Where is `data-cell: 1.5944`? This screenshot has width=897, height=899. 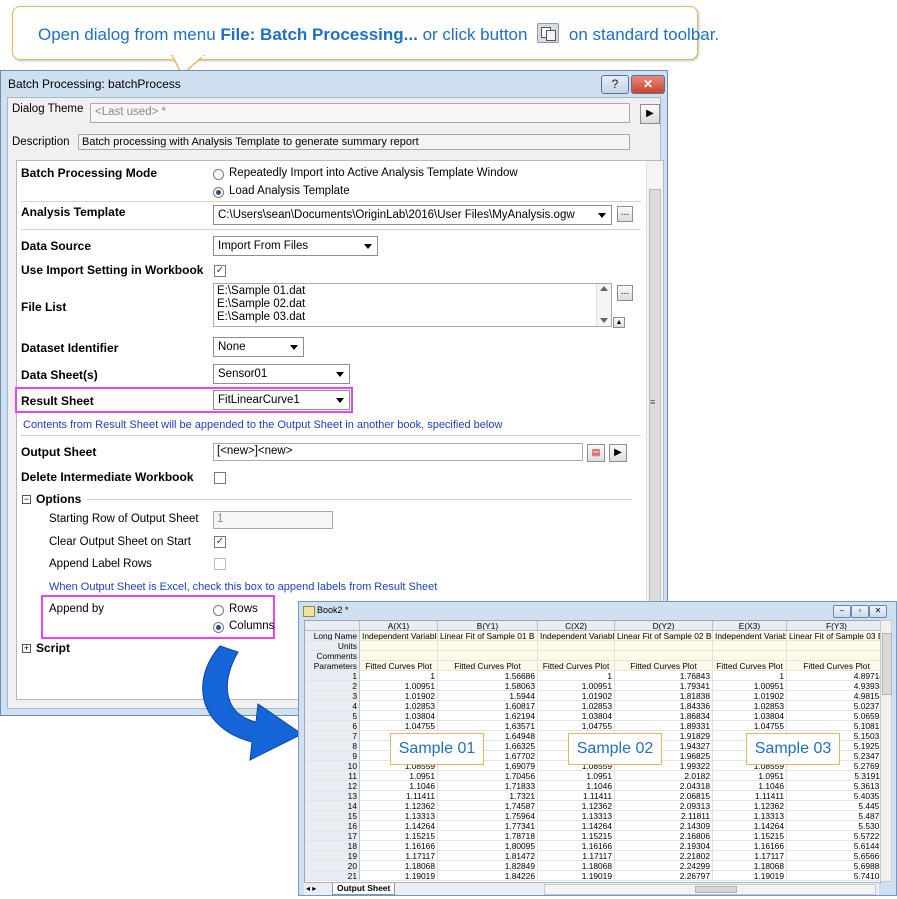
data-cell: 1.5944 is located at coordinates (488, 696).